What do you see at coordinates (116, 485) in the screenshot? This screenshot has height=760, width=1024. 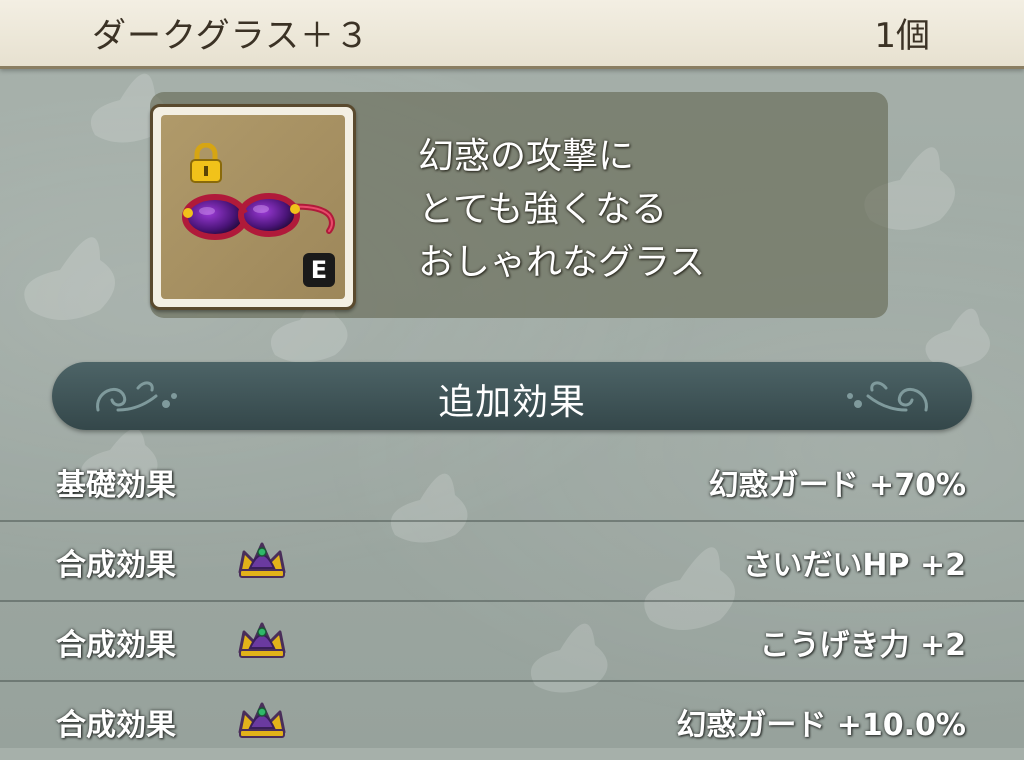 I see `effect-label: 基礎効果` at bounding box center [116, 485].